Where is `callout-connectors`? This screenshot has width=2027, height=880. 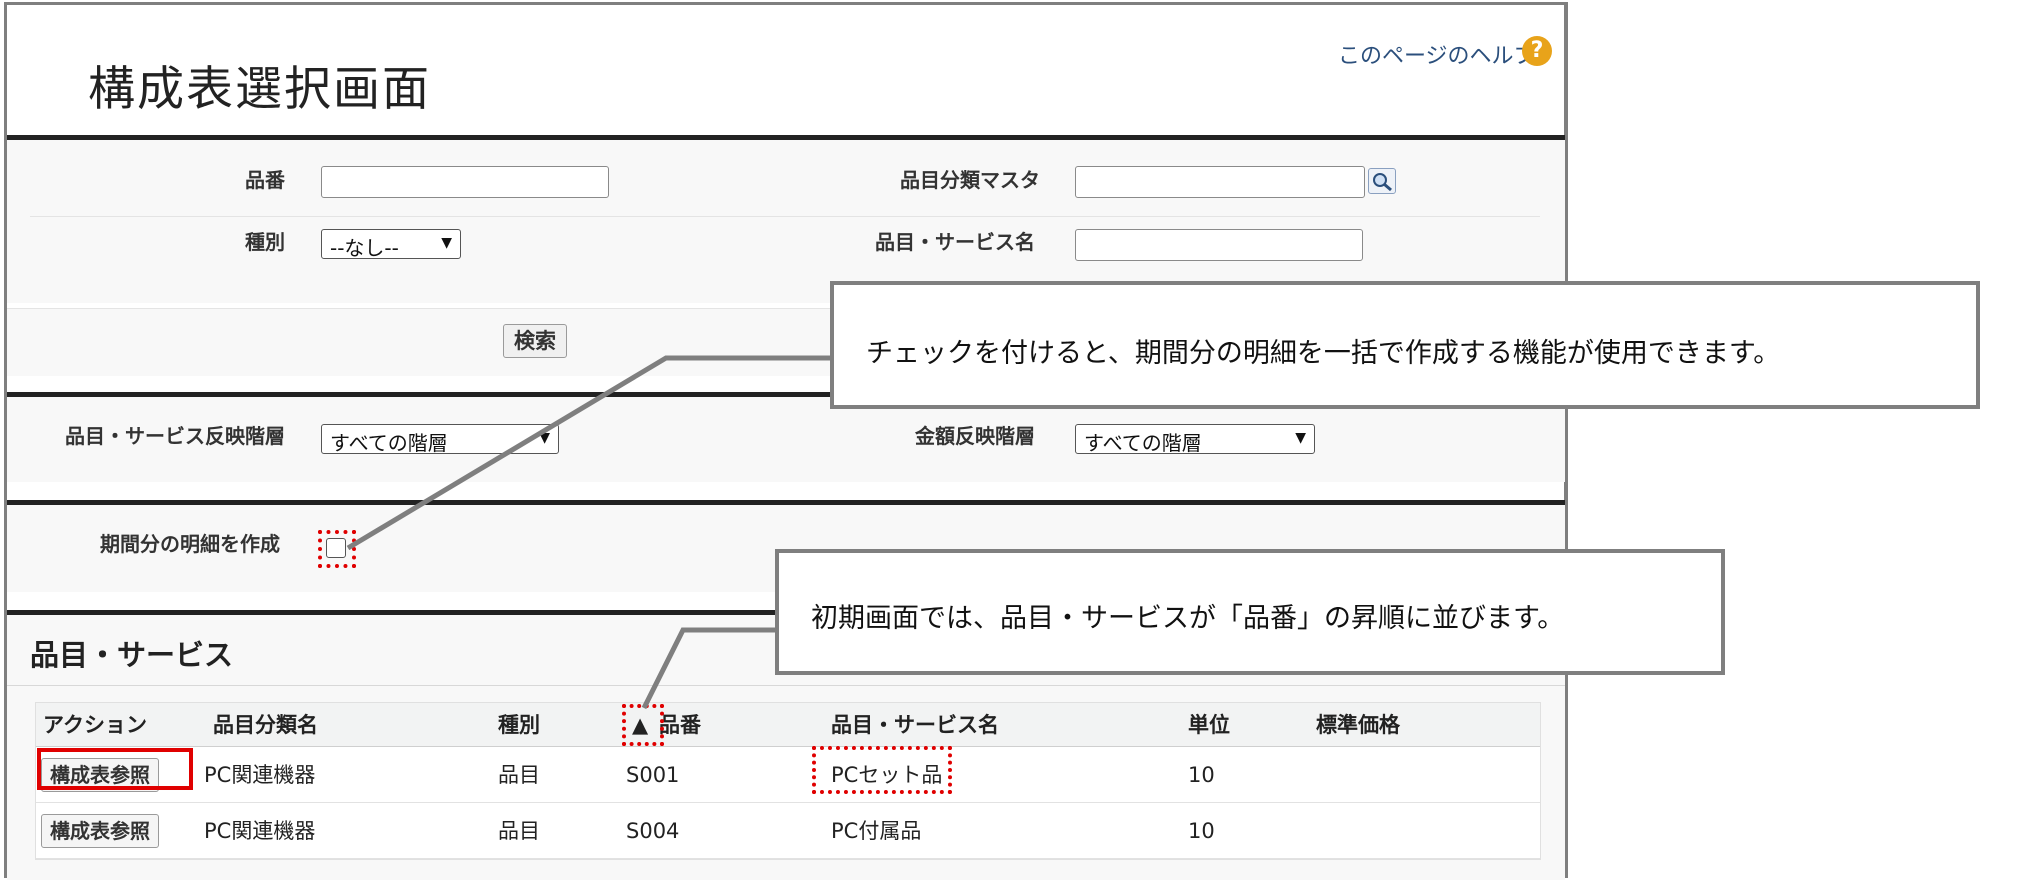
callout-connectors is located at coordinates (589, 532).